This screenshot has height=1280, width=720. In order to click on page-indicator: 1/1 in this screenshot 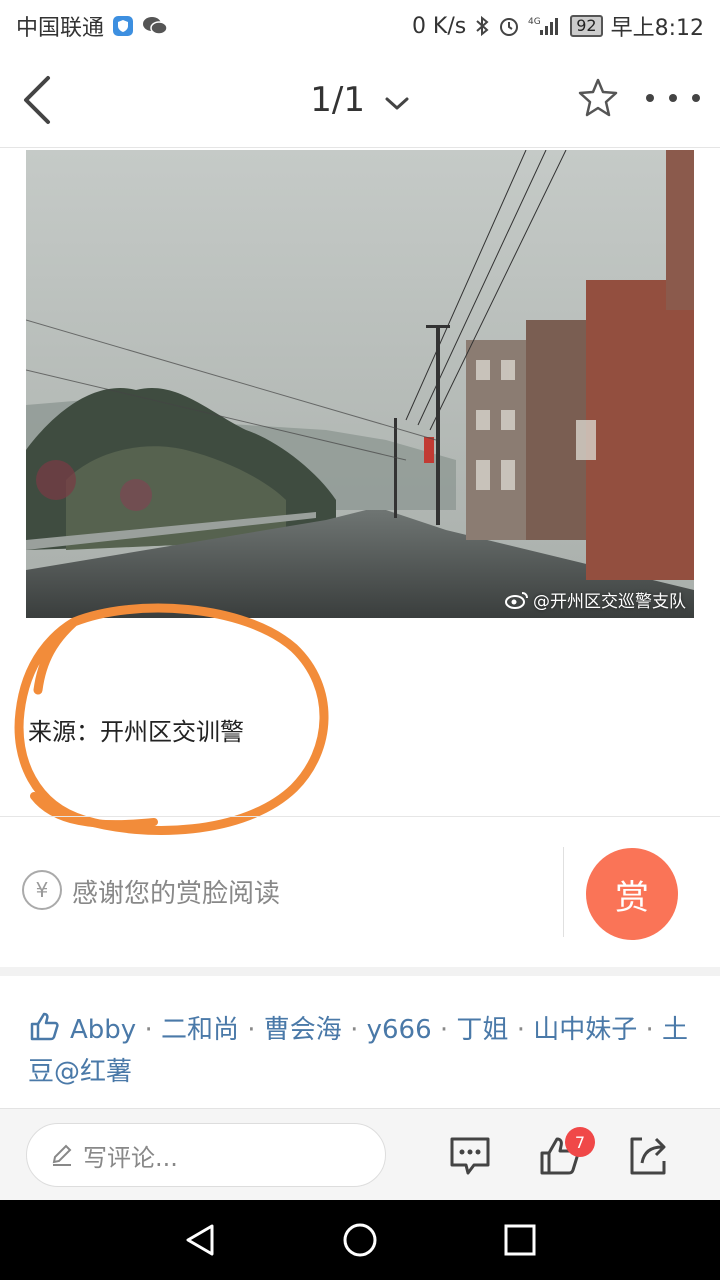, I will do `click(337, 100)`.